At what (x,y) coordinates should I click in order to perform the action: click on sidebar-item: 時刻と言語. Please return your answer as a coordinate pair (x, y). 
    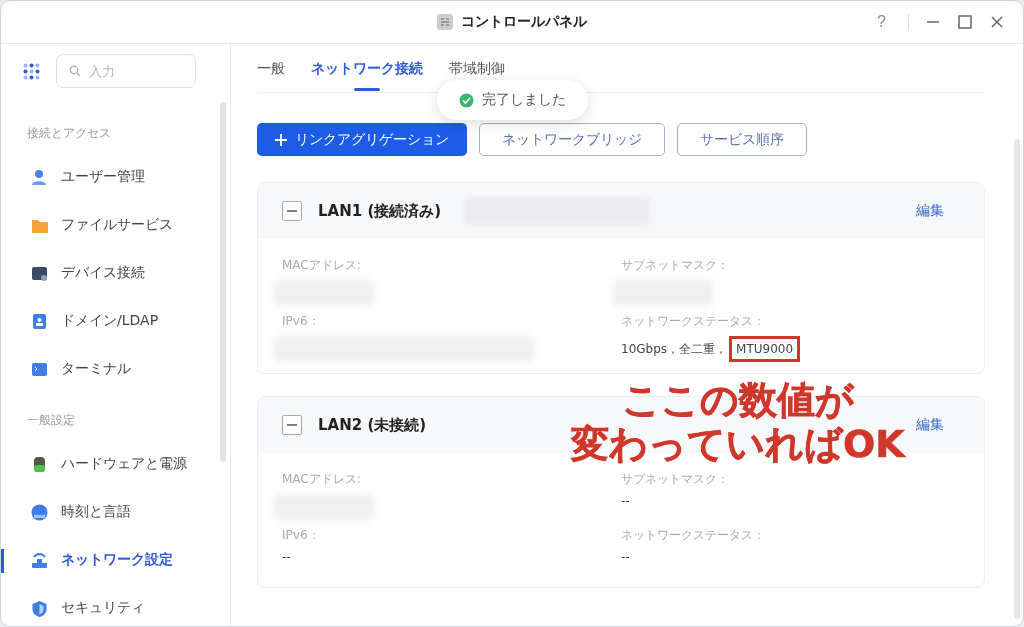
    Looking at the image, I should click on (115, 512).